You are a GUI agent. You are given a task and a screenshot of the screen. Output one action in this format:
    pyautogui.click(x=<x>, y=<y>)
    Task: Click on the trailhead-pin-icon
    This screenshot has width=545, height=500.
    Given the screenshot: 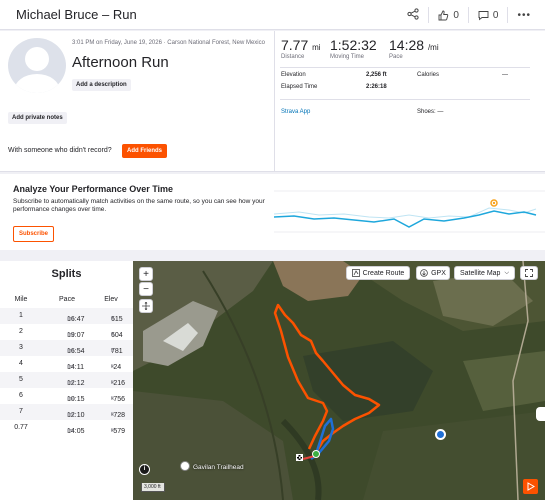 What is the action you would take?
    pyautogui.click(x=185, y=466)
    